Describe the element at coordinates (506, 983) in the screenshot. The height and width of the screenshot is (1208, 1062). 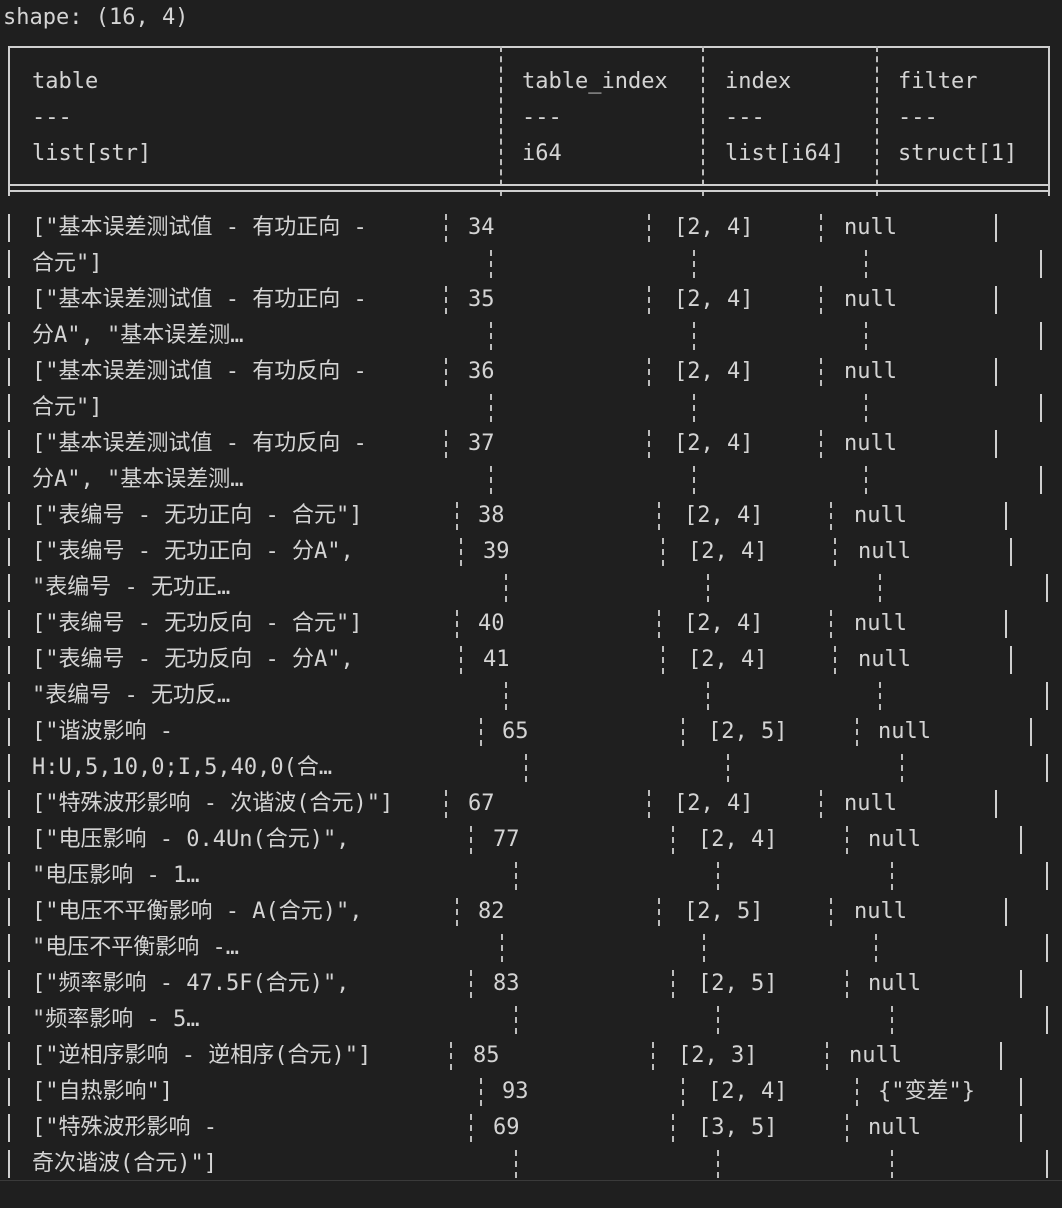
I see `cell-table-index: 83` at that location.